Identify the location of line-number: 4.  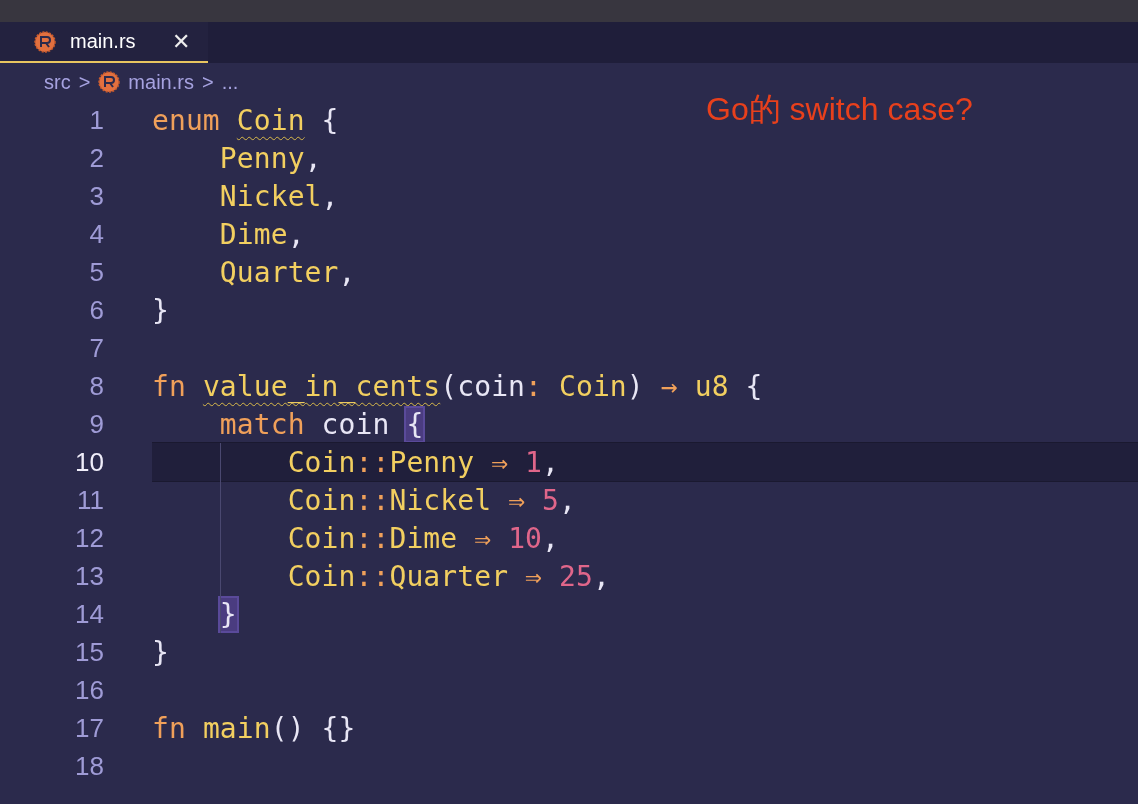
(96, 234).